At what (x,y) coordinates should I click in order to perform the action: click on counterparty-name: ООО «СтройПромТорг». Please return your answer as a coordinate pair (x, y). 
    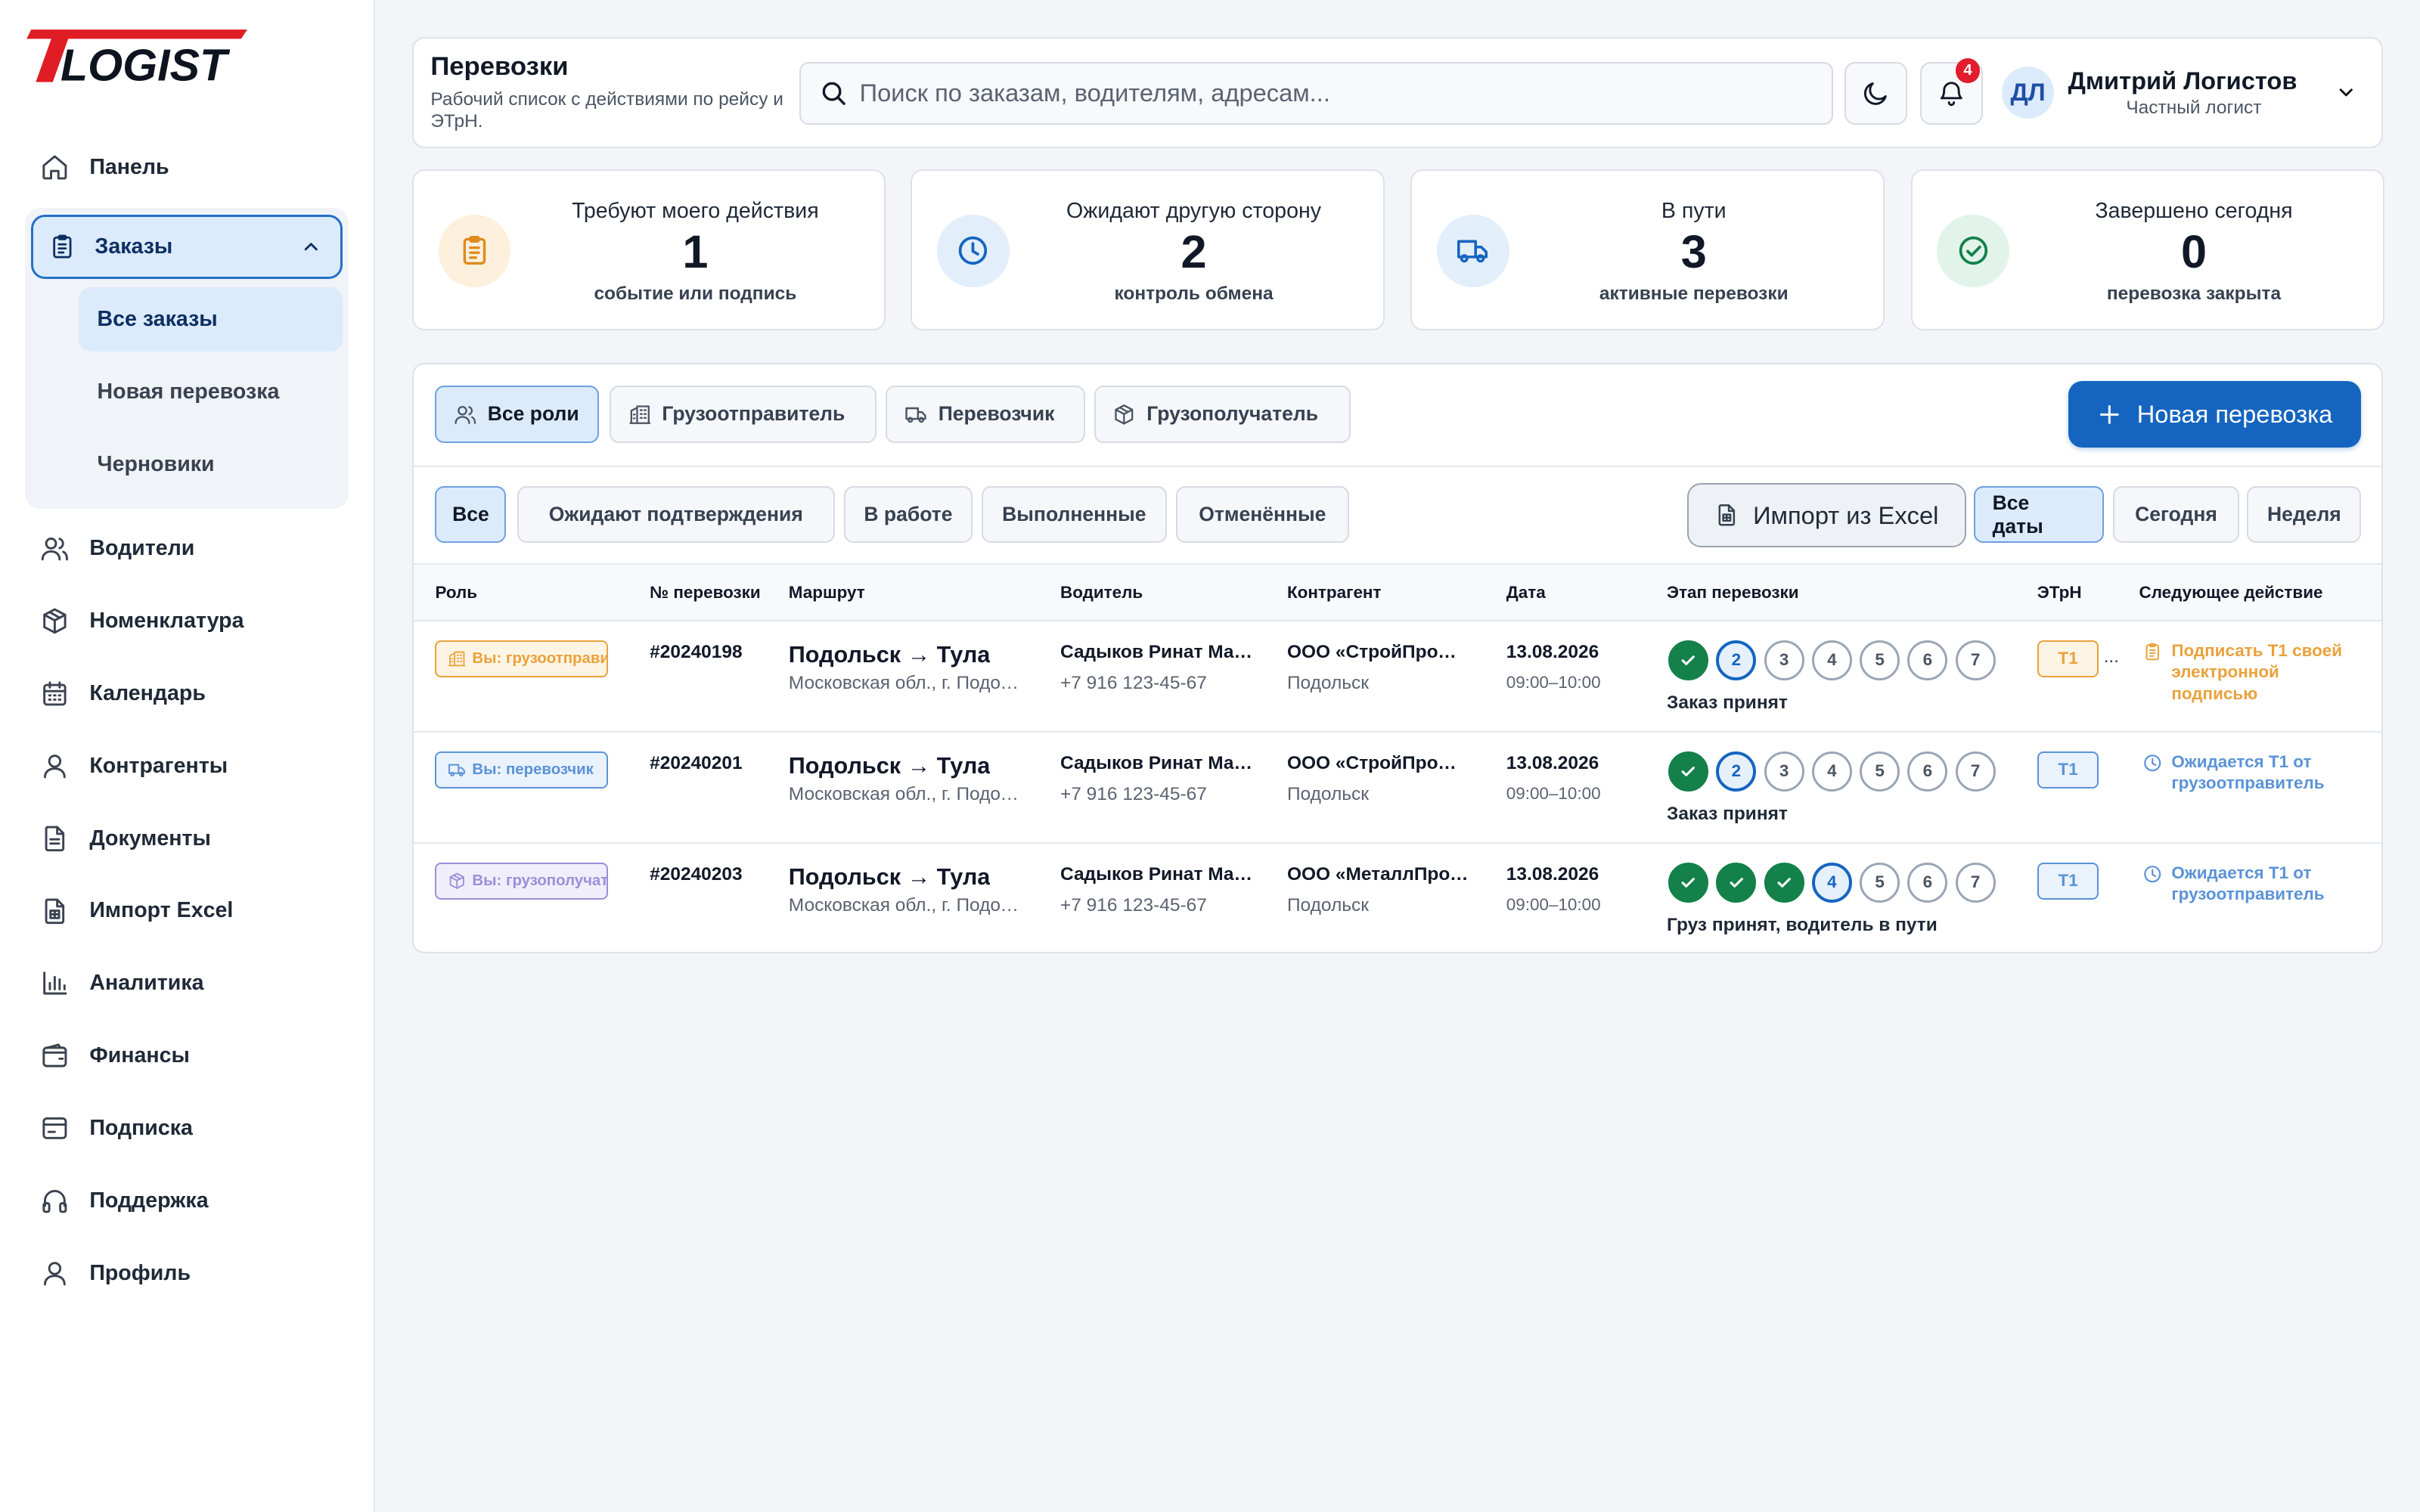
    Looking at the image, I should click on (1377, 762).